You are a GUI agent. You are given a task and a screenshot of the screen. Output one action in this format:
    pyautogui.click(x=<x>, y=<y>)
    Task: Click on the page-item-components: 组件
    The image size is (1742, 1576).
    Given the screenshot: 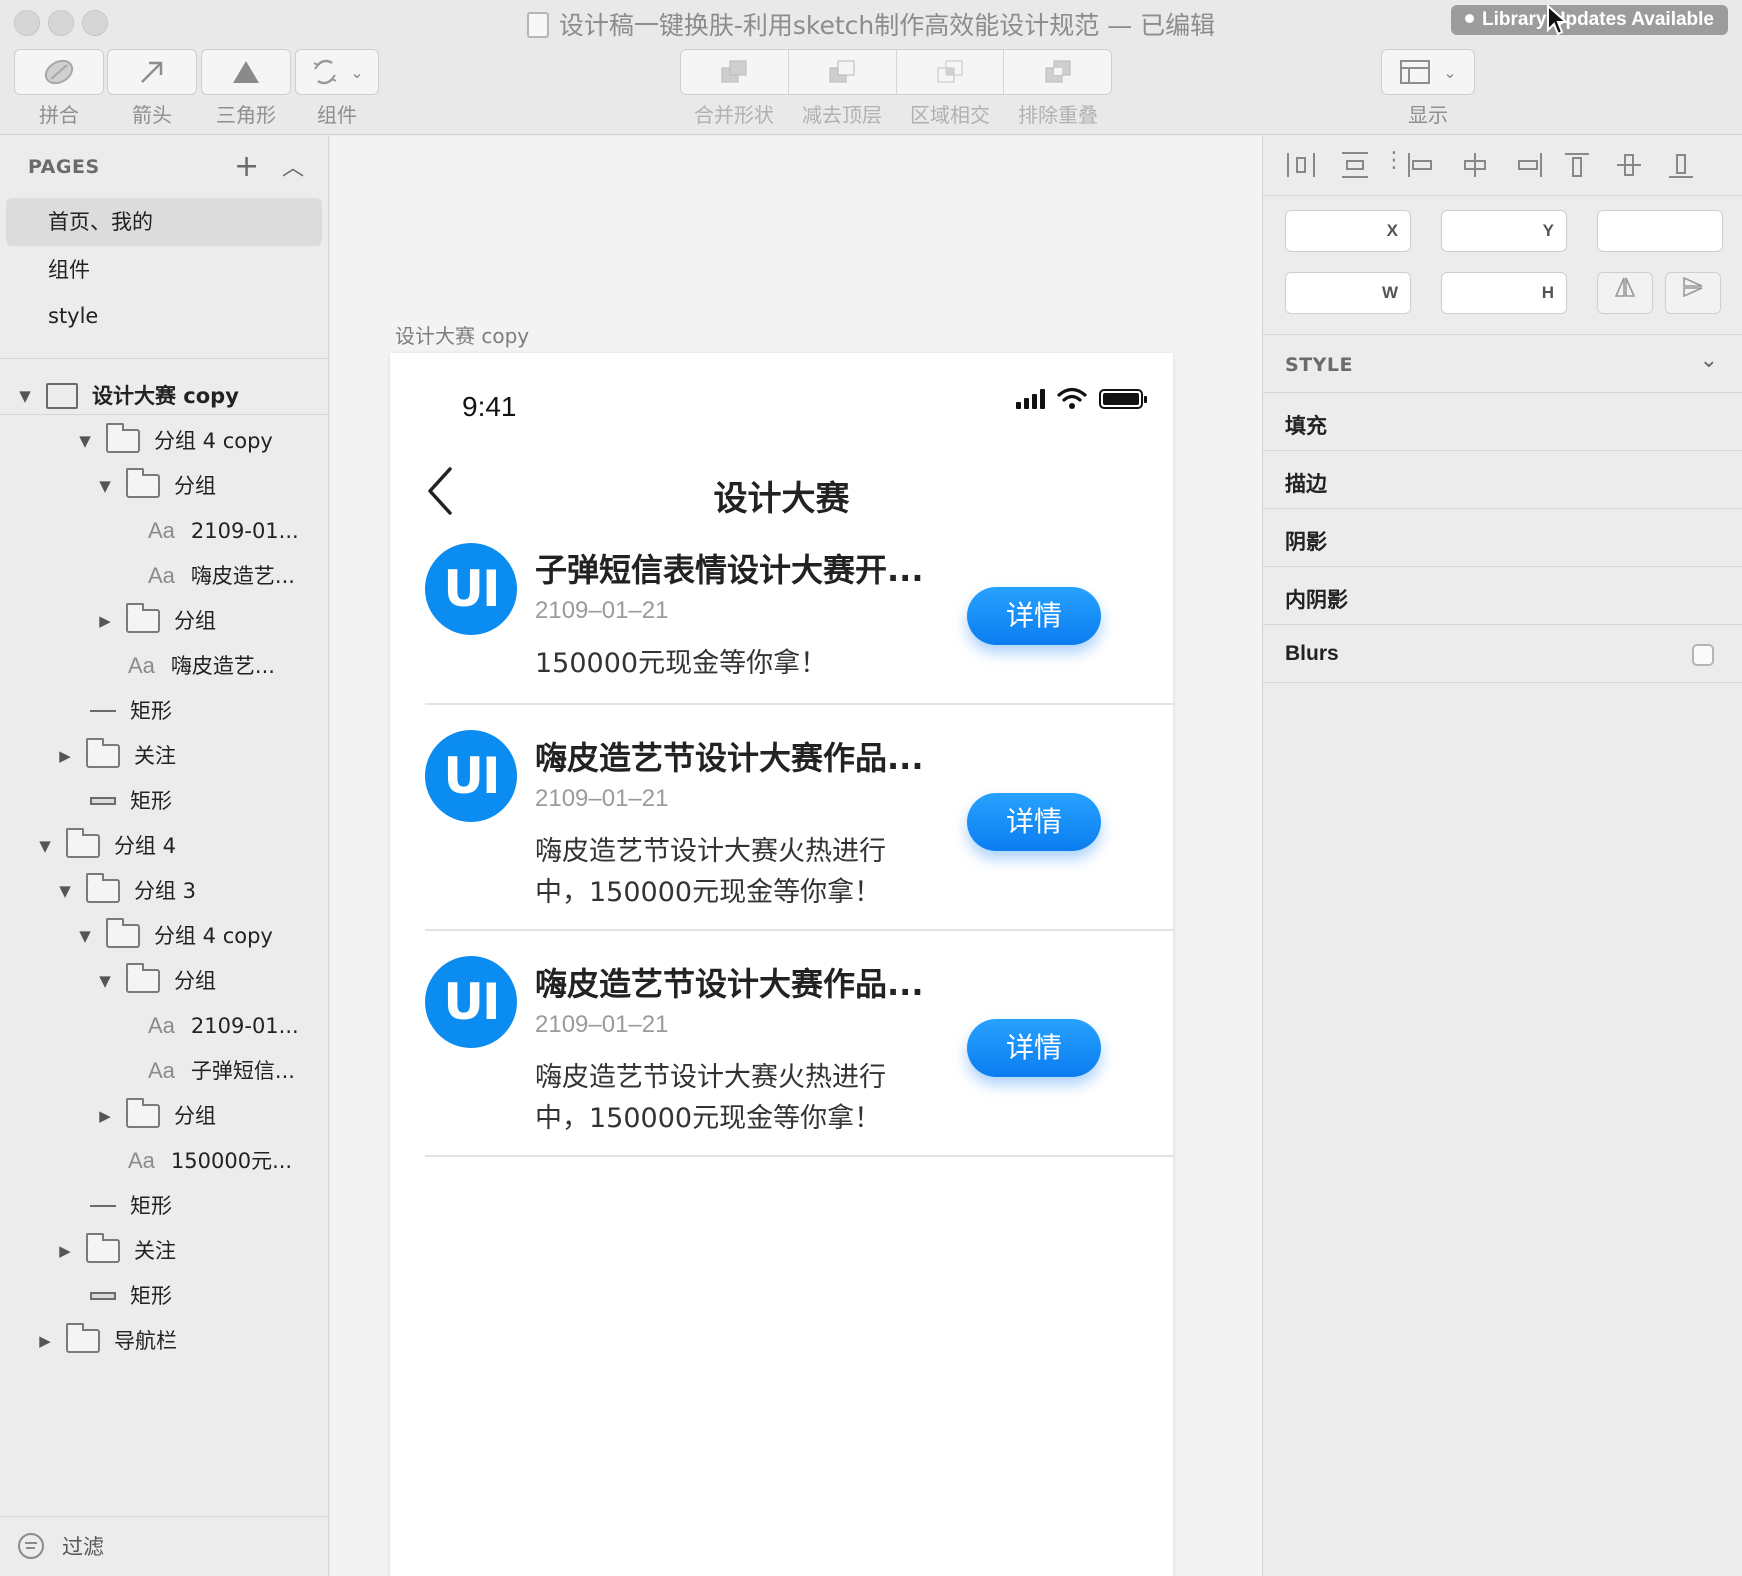 What is the action you would take?
    pyautogui.click(x=164, y=270)
    